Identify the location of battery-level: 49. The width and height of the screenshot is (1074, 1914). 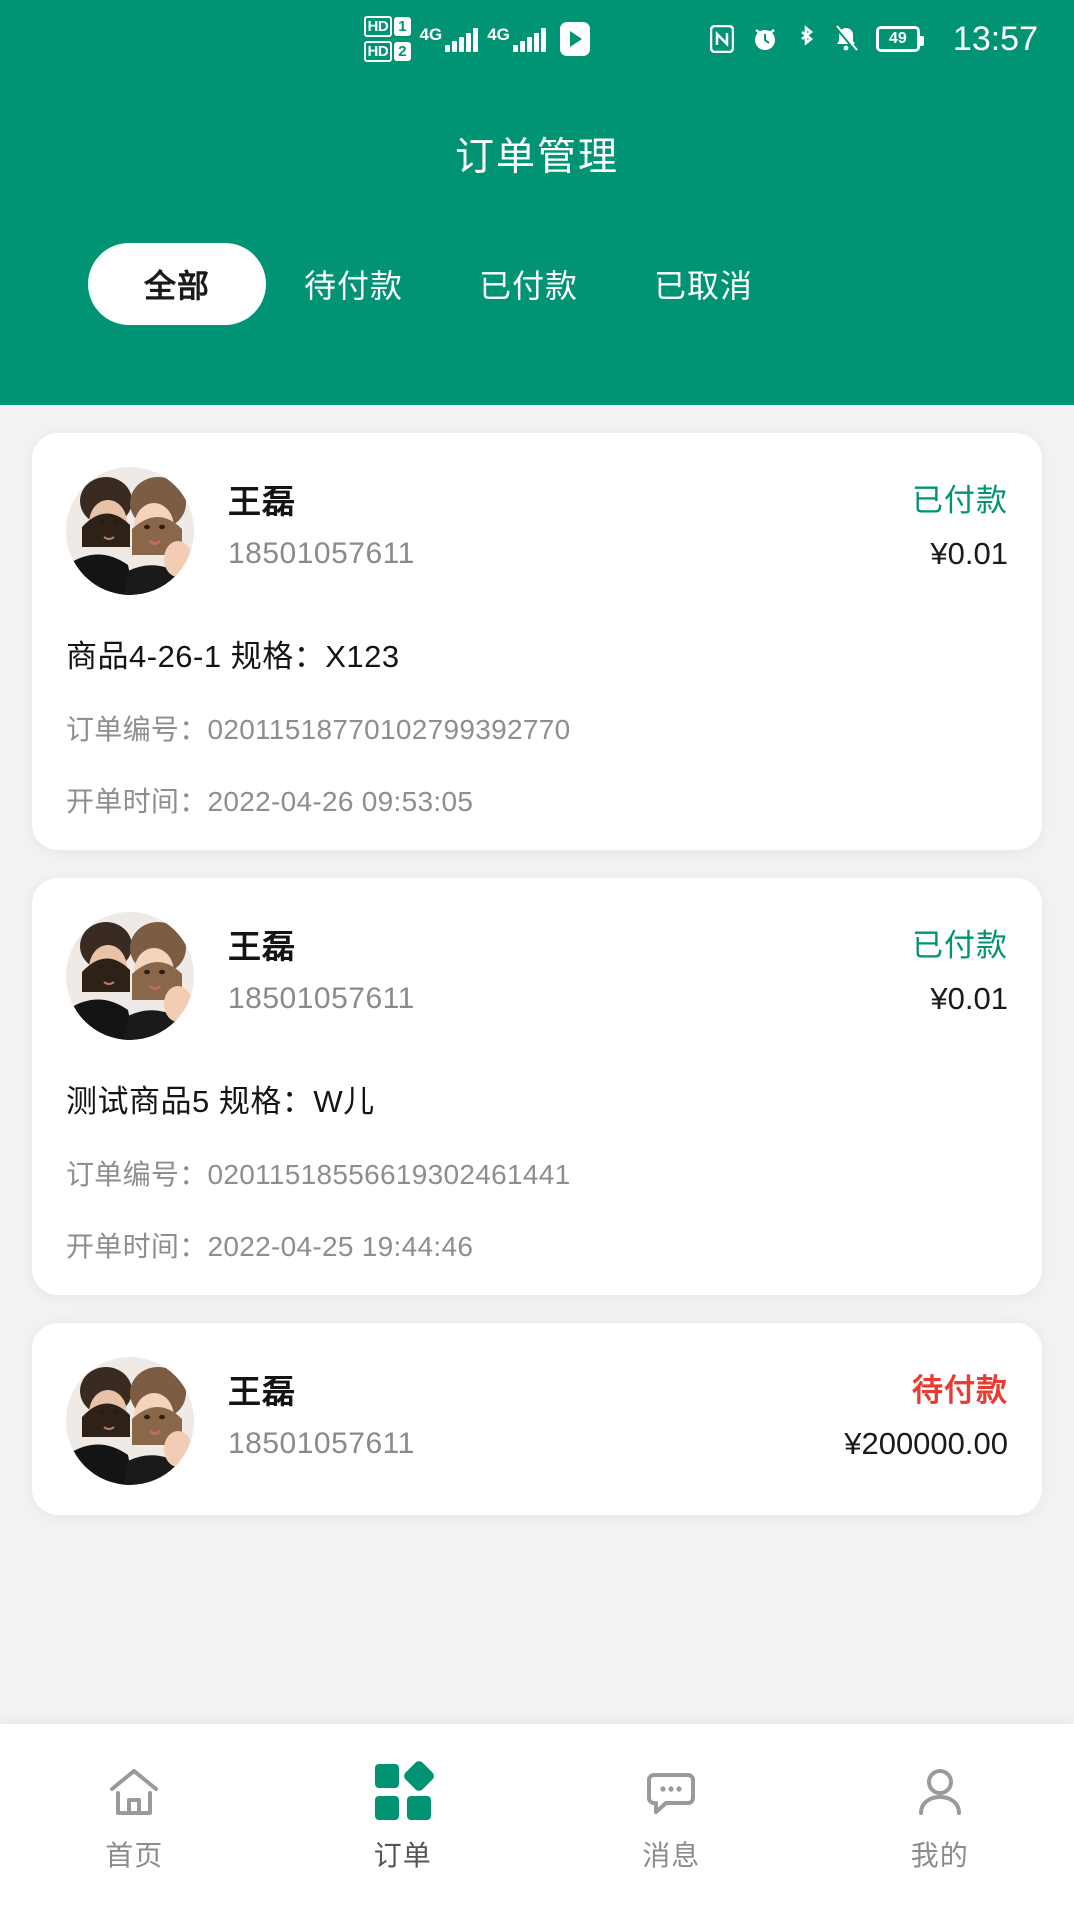
(898, 38).